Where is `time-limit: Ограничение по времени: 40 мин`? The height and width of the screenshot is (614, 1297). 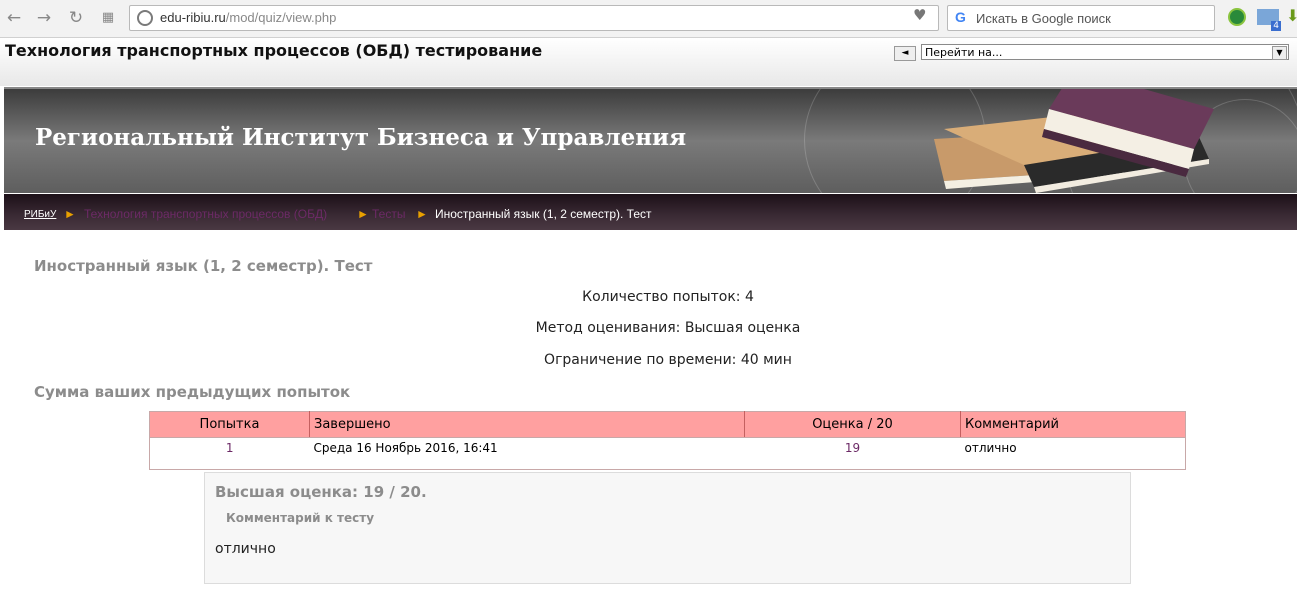
time-limit: Ограничение по времени: 40 мин is located at coordinates (668, 360).